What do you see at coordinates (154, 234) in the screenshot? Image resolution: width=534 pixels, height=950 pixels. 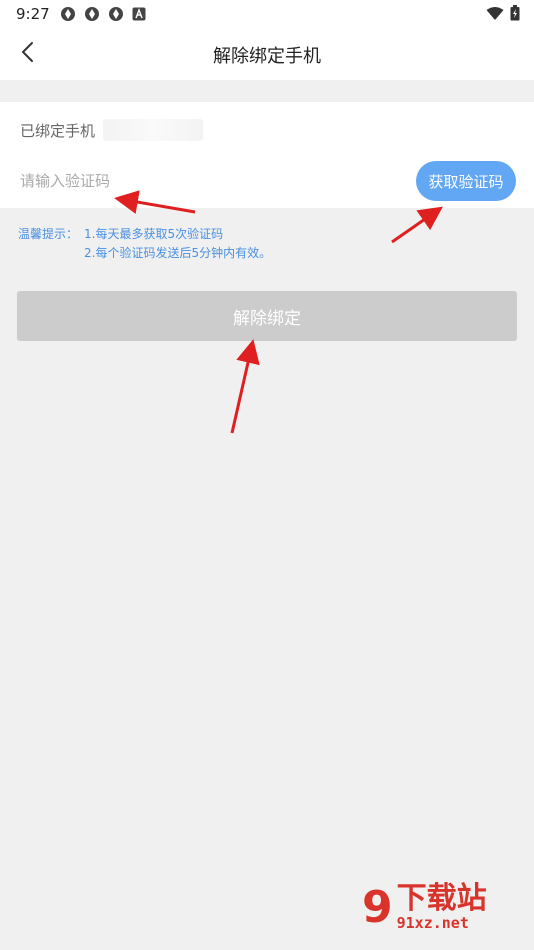 I see `tip-line-1: 1.每天最多获取5次验证码` at bounding box center [154, 234].